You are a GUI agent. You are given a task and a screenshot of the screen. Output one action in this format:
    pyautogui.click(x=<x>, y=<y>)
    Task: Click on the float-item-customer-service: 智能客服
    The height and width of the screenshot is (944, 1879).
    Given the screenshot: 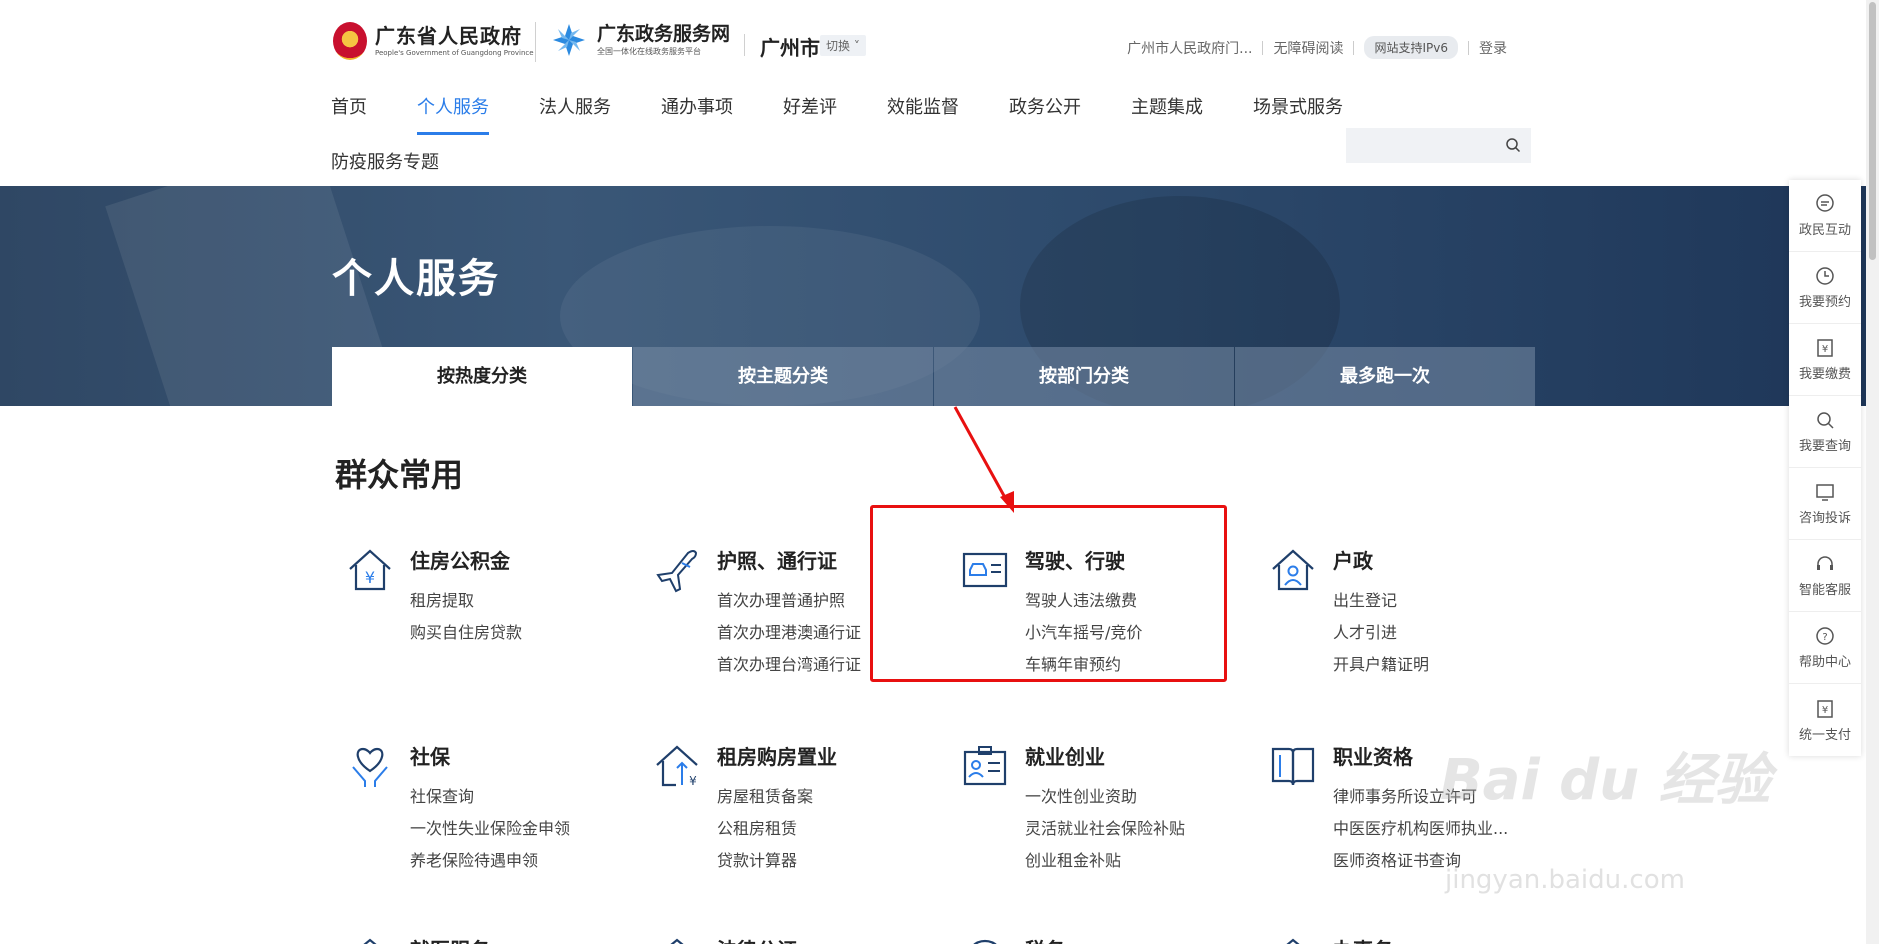 What is the action you would take?
    pyautogui.click(x=1825, y=576)
    